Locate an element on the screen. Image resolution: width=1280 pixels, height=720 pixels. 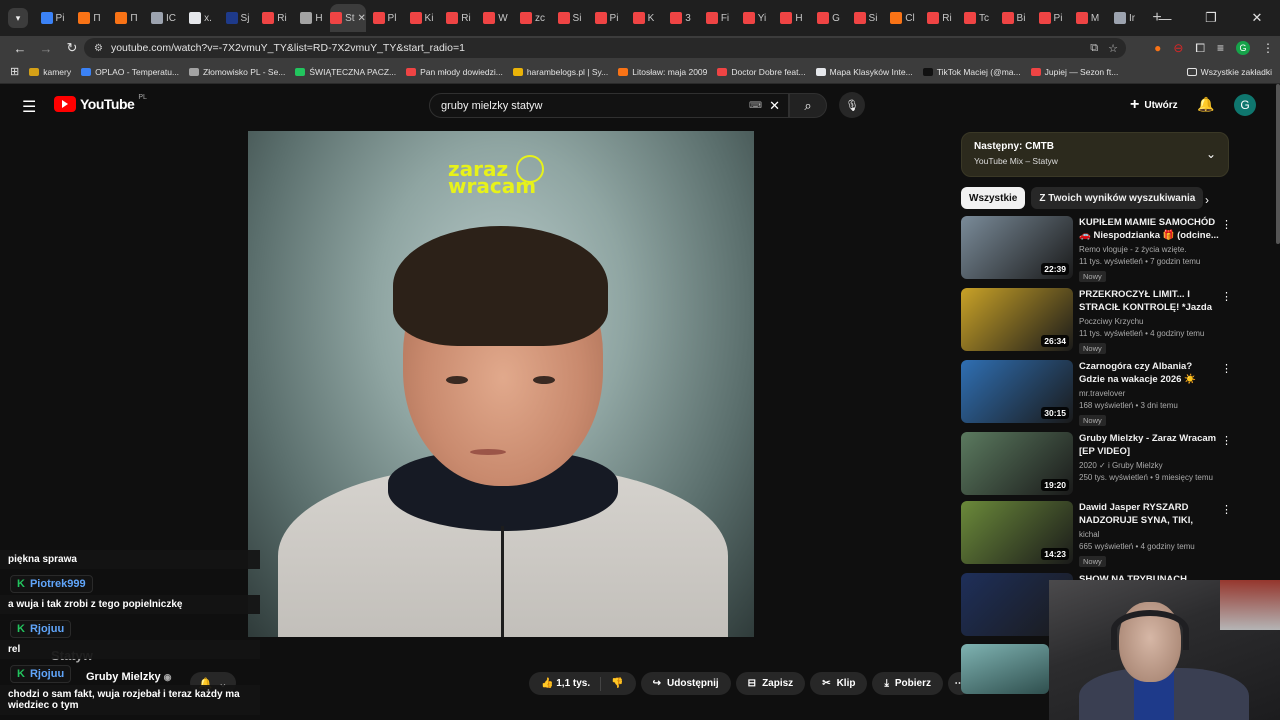
extensions-puzzle-icon: ⧠ is located at coordinates (1200, 48).